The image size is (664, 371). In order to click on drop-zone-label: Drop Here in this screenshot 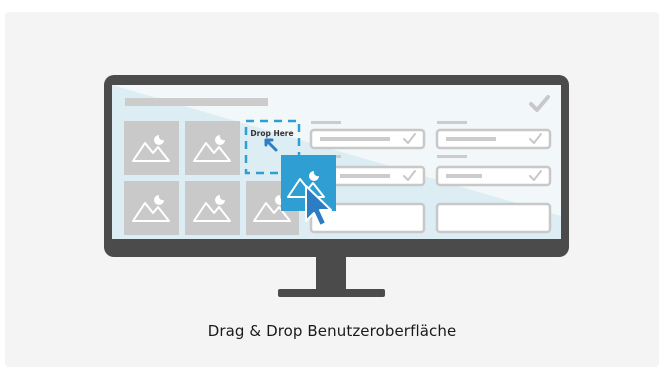, I will do `click(271, 133)`.